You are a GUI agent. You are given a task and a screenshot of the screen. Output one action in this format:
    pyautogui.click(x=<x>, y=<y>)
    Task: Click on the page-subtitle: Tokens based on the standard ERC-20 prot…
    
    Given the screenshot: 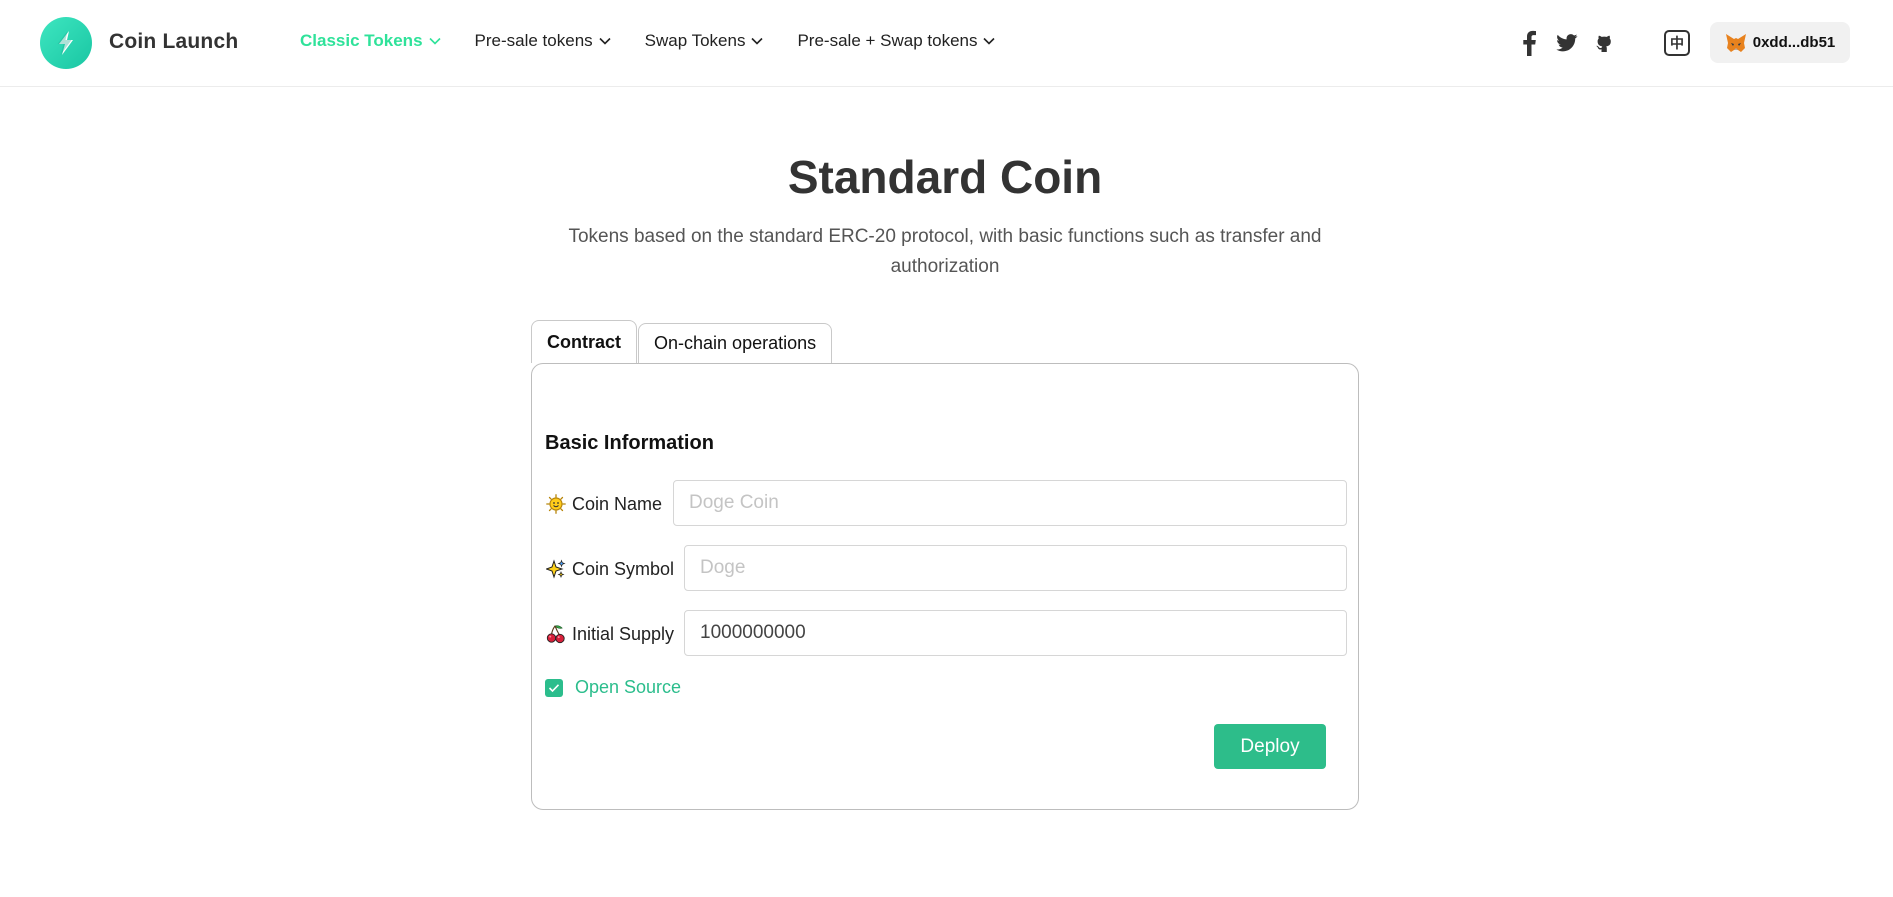 What is the action you would take?
    pyautogui.click(x=945, y=251)
    